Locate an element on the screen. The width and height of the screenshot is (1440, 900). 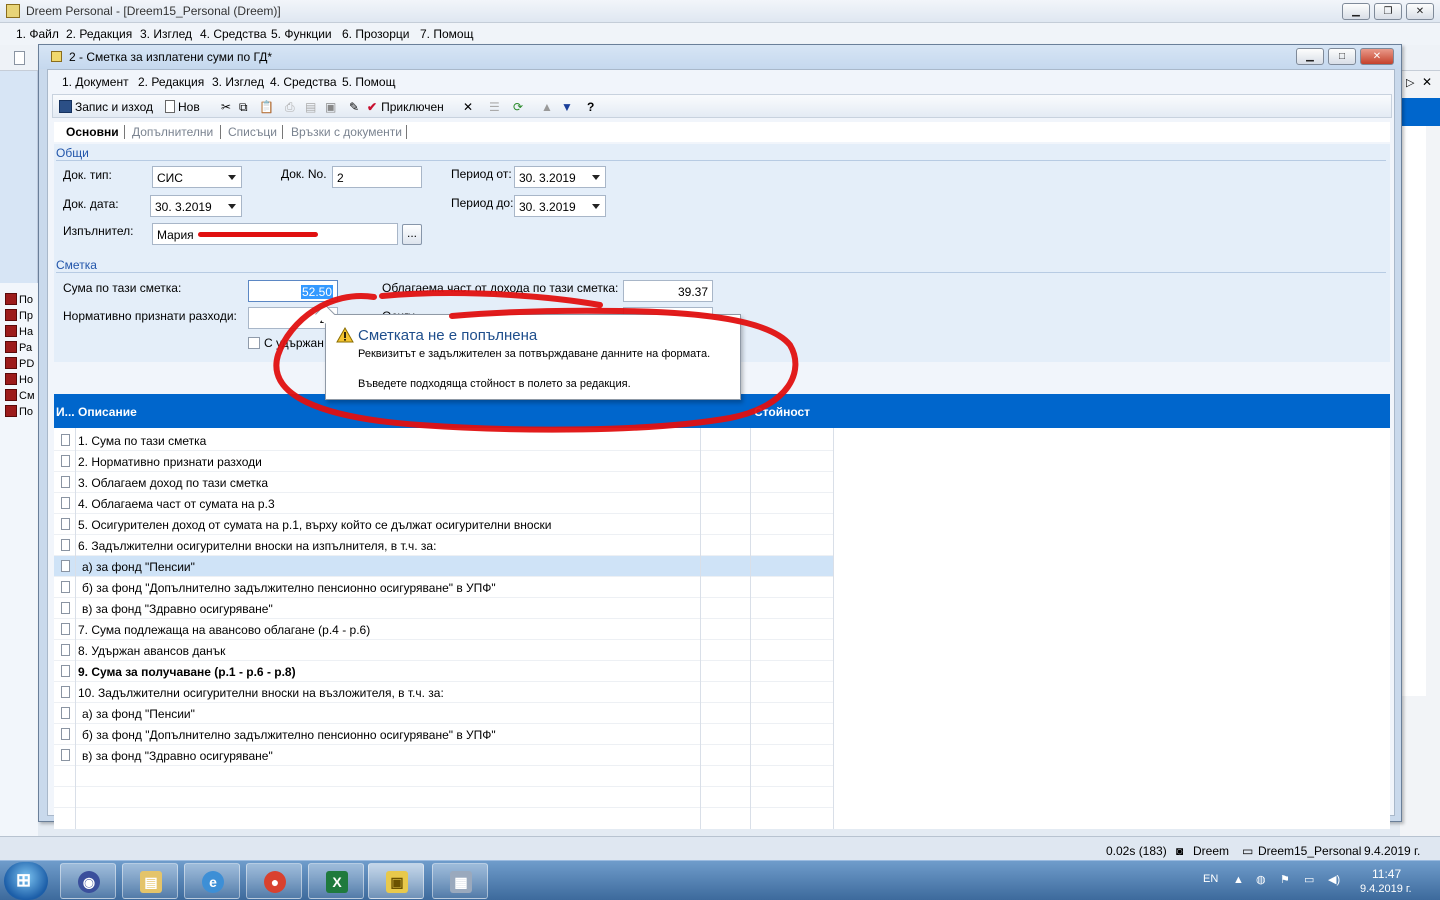
document-icon is located at coordinates (65, 650).